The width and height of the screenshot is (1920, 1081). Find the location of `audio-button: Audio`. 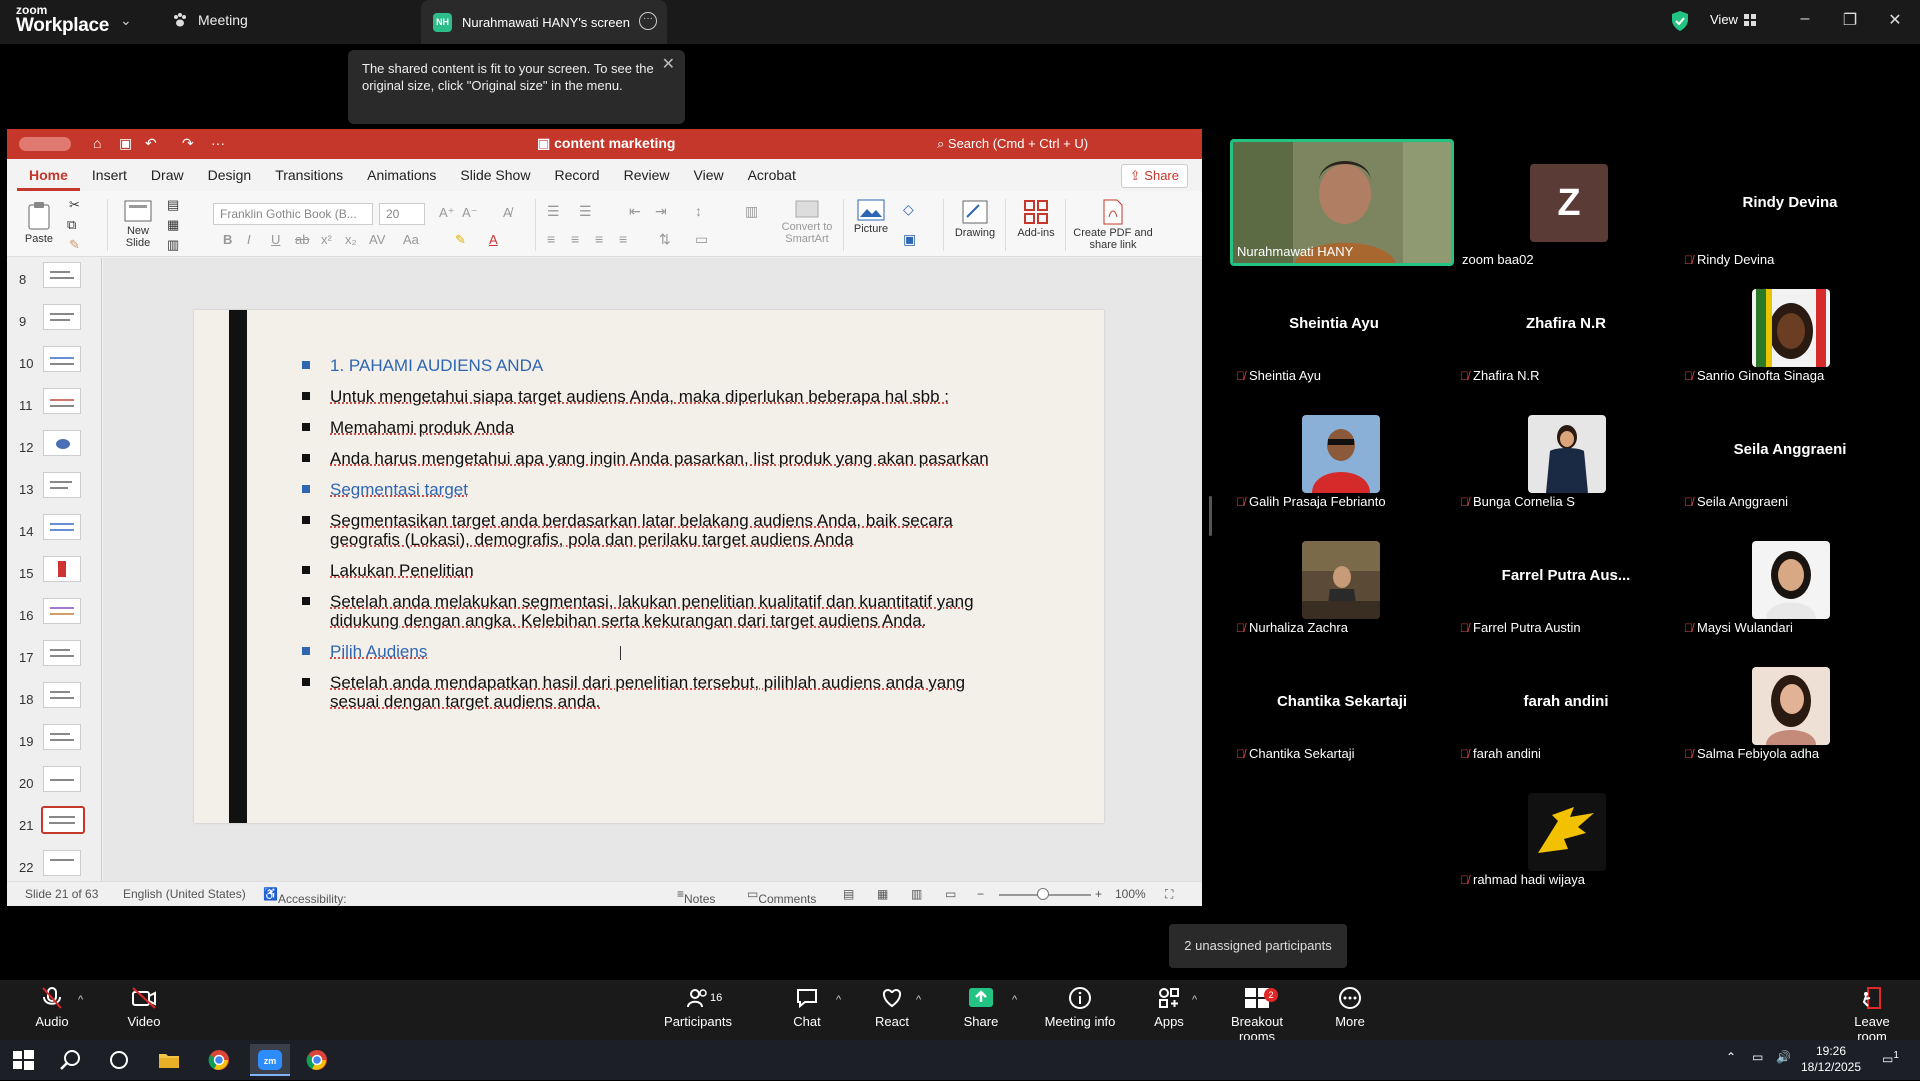

audio-button: Audio is located at coordinates (52, 1007).